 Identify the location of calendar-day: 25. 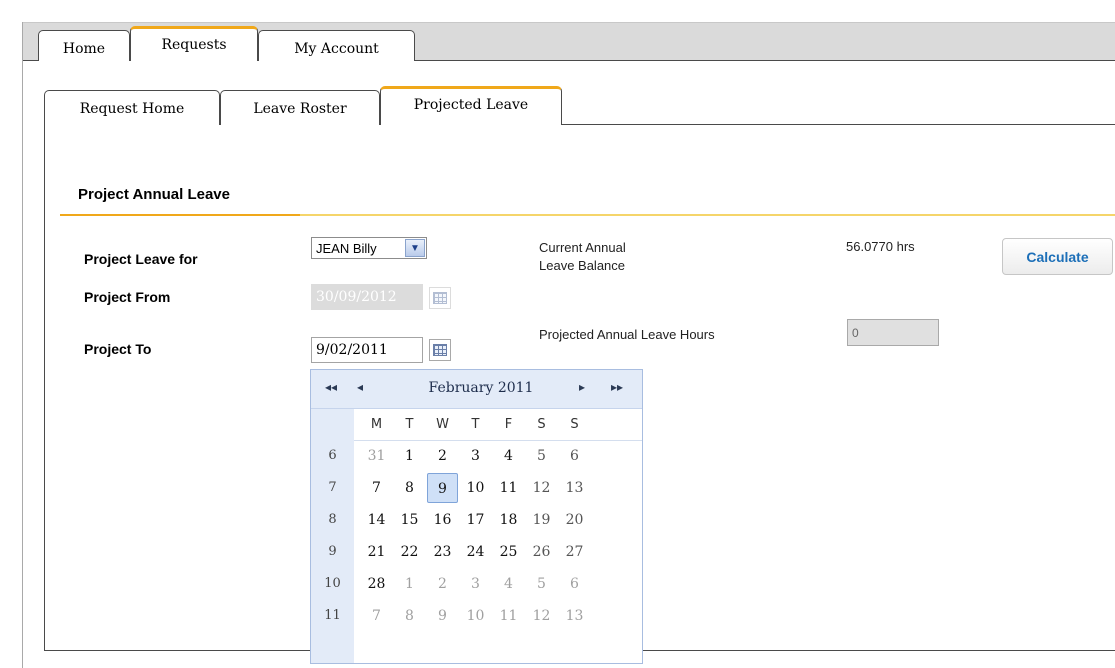
(508, 552).